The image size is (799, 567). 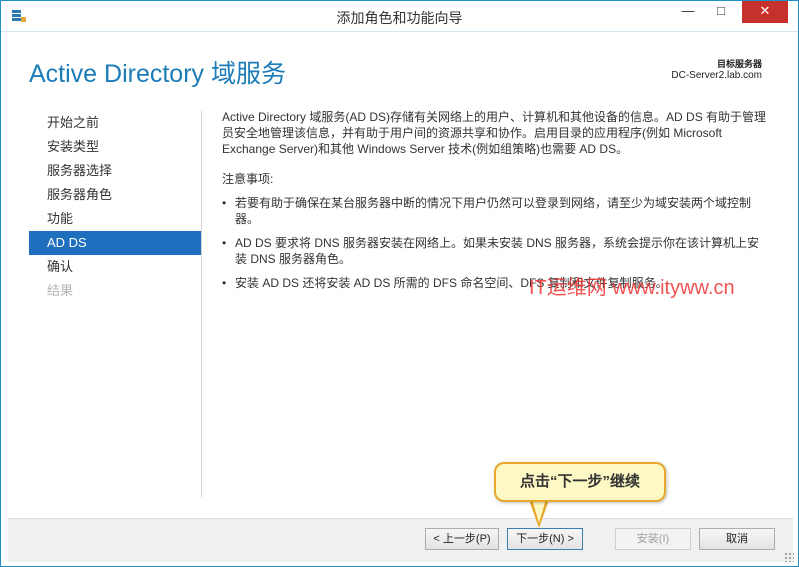 What do you see at coordinates (115, 267) in the screenshot?
I see `nav-item-confirmation: 确认` at bounding box center [115, 267].